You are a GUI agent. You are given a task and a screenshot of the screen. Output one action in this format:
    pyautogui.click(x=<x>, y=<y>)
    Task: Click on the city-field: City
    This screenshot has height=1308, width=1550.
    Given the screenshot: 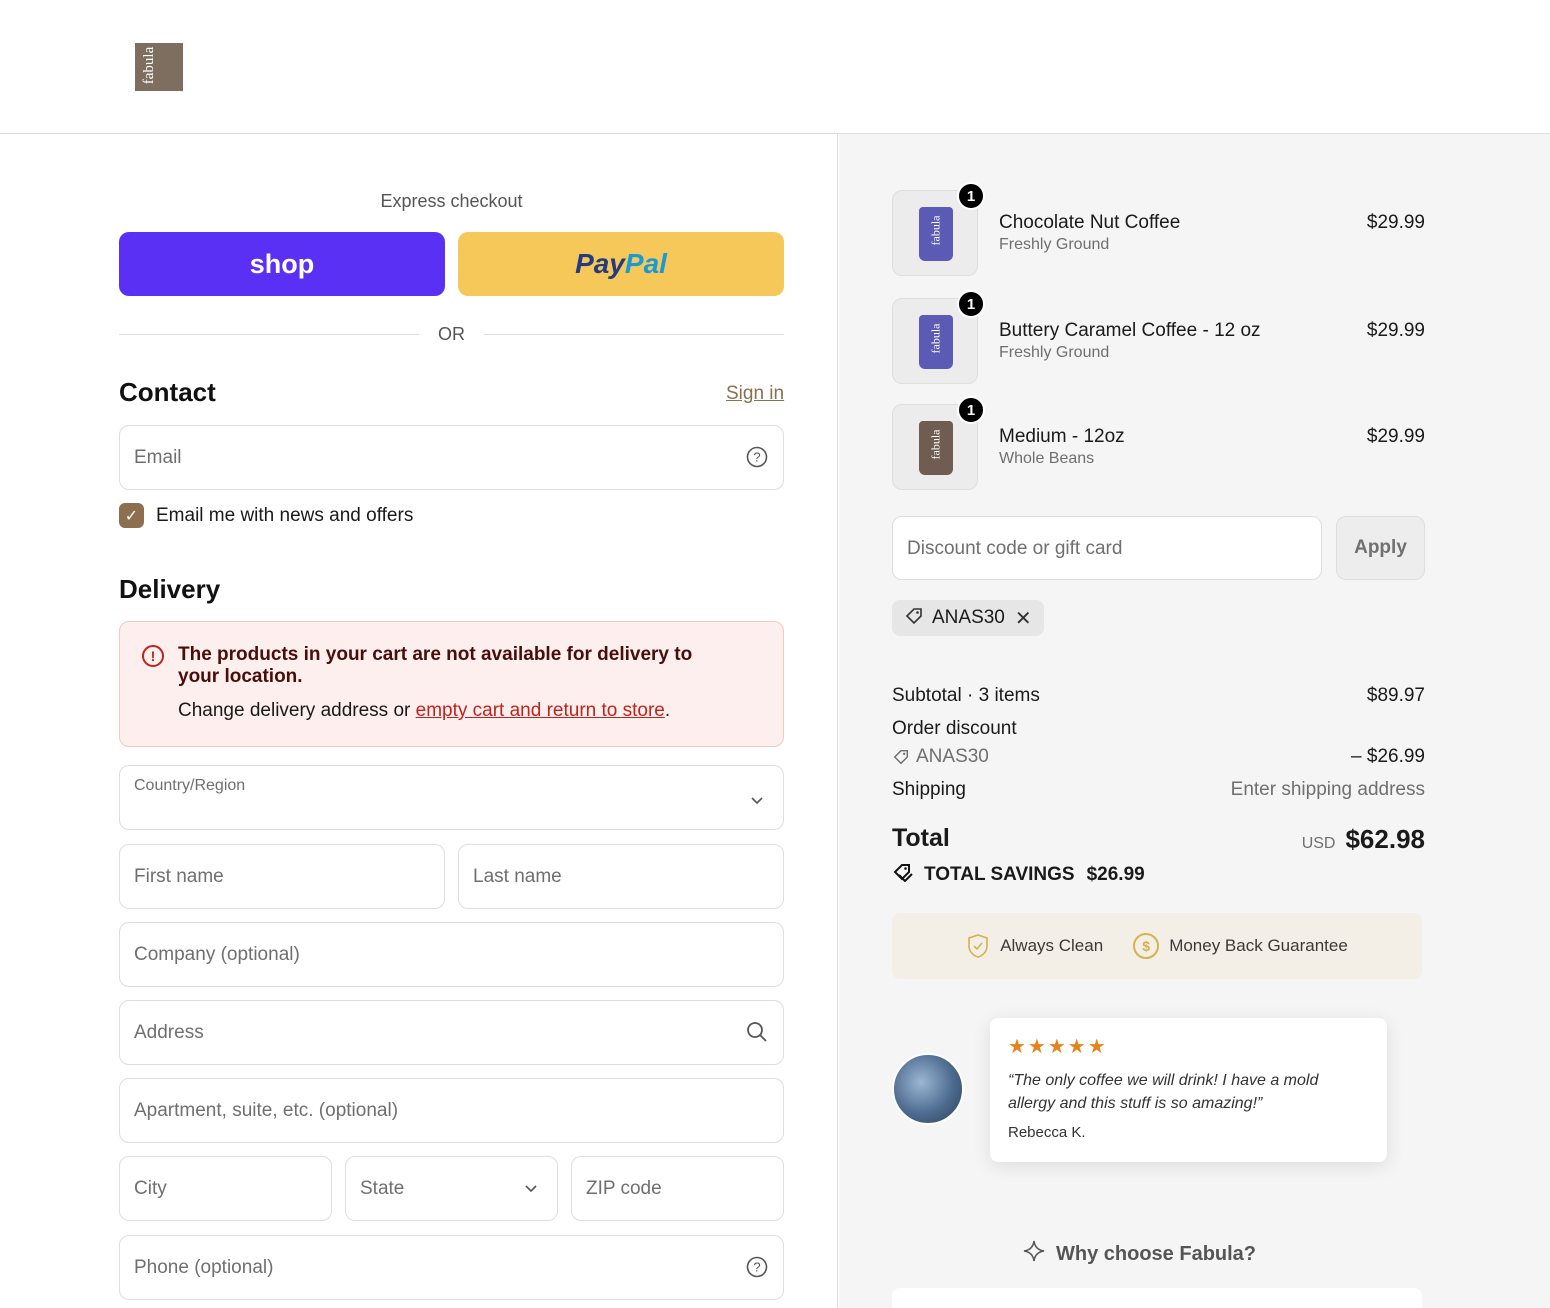 What is the action you would take?
    pyautogui.click(x=225, y=1188)
    